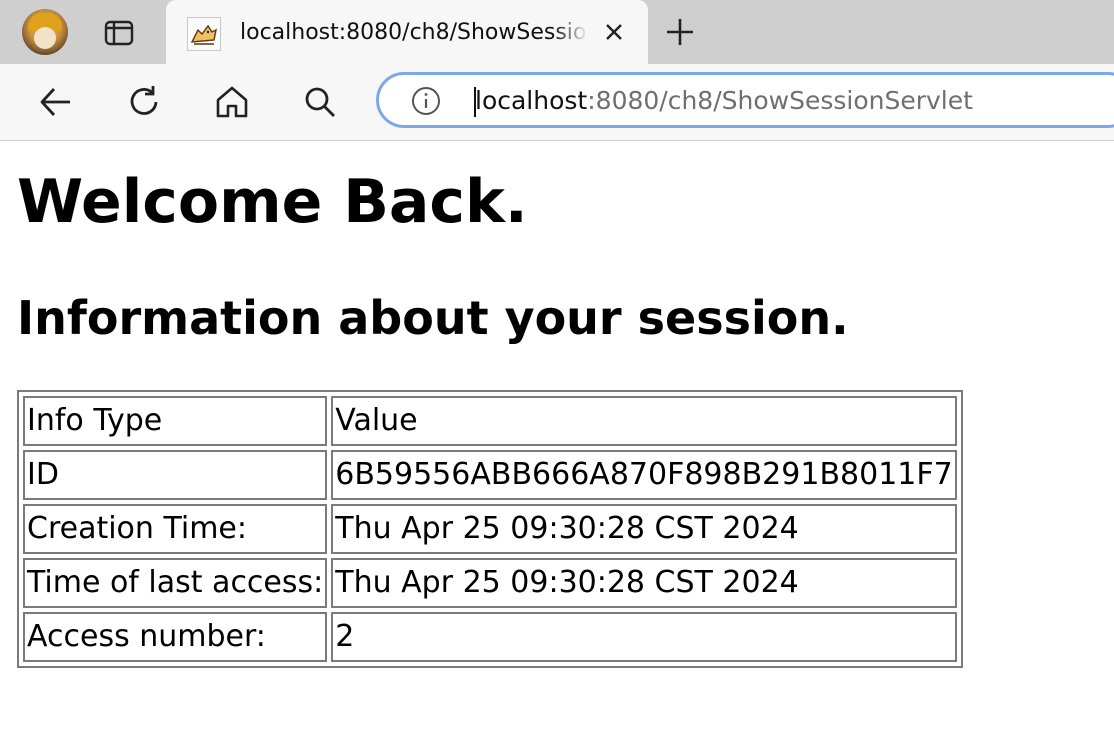  I want to click on url-text: localhost:8080/ch8/ShowSessionServlet, so click(724, 101).